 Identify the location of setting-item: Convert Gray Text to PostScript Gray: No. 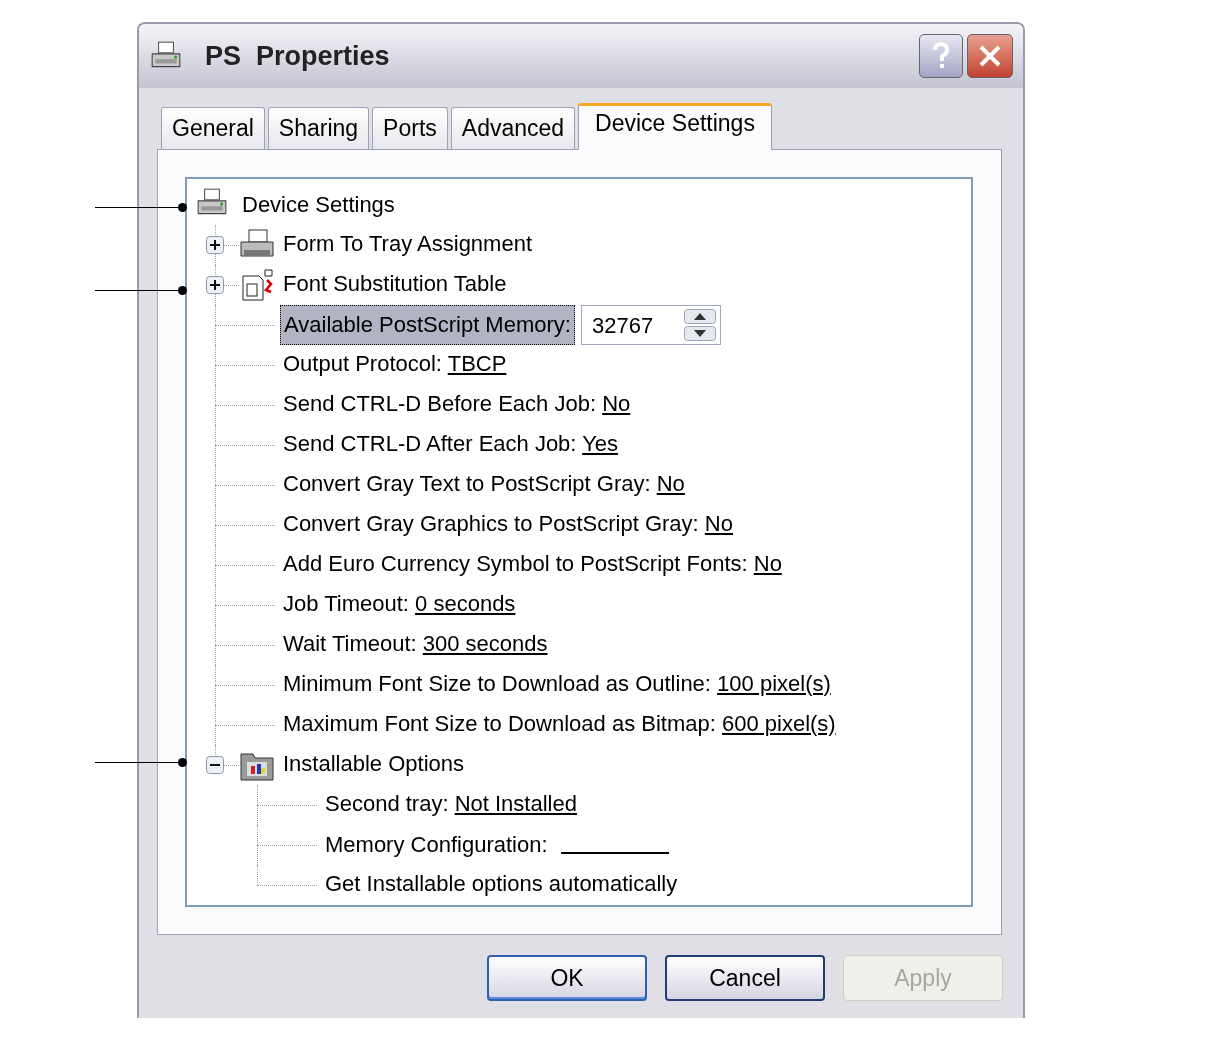
(484, 483).